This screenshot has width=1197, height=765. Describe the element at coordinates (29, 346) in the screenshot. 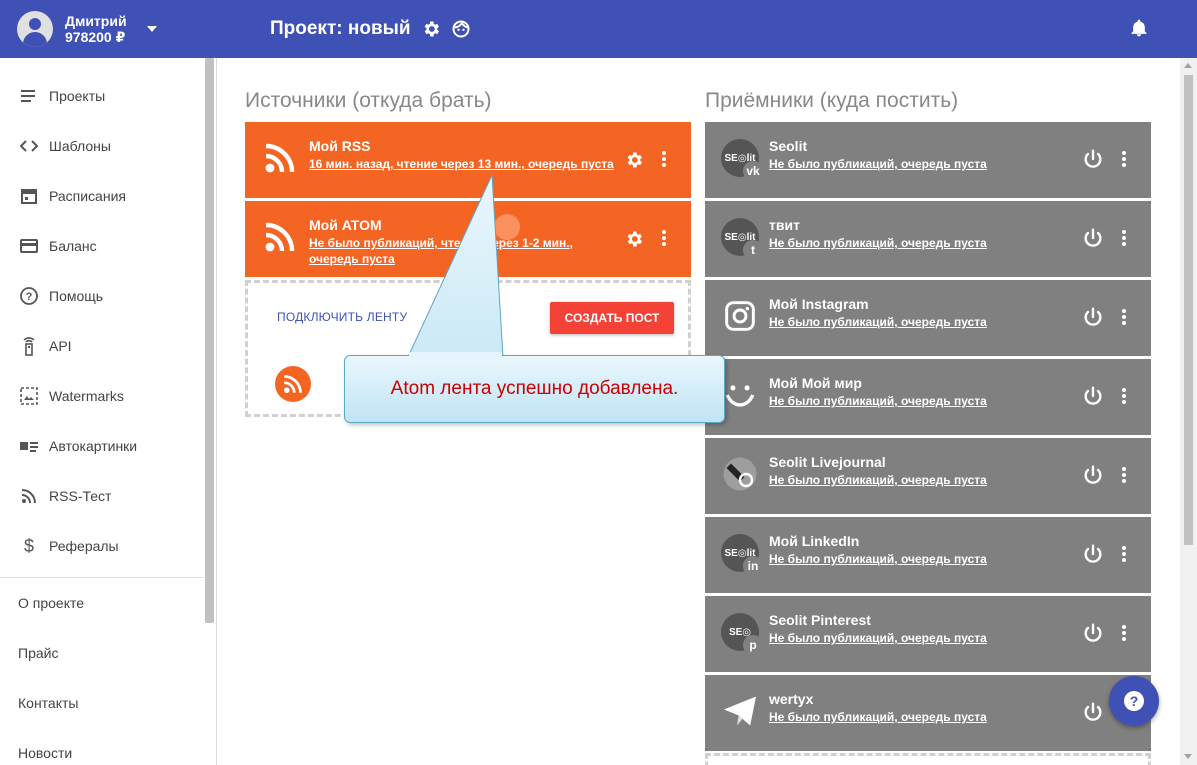

I see `remote-icon` at that location.